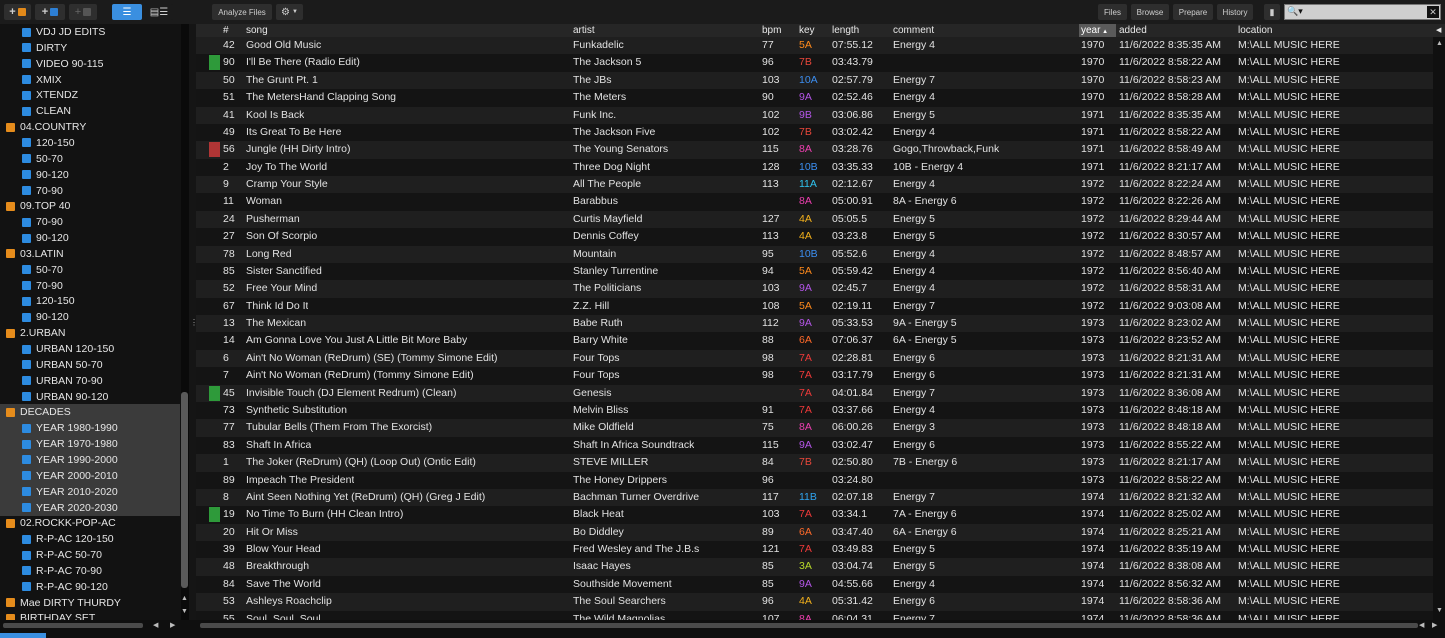  I want to click on sidebar-scrollbar-thumb, so click(184, 490).